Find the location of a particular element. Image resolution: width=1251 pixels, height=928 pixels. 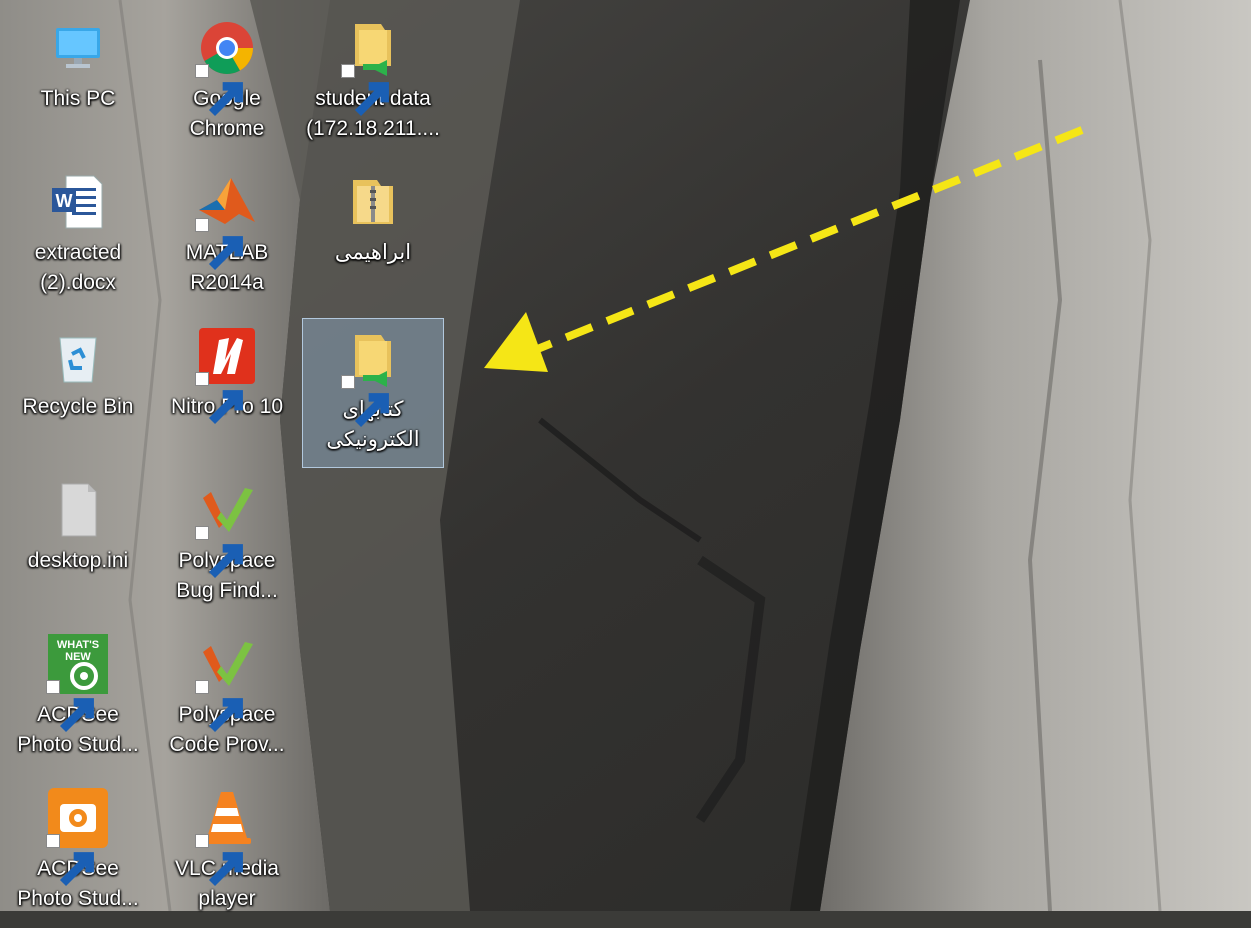

desktop-icon: Recycle Bin is located at coordinates (78, 391).